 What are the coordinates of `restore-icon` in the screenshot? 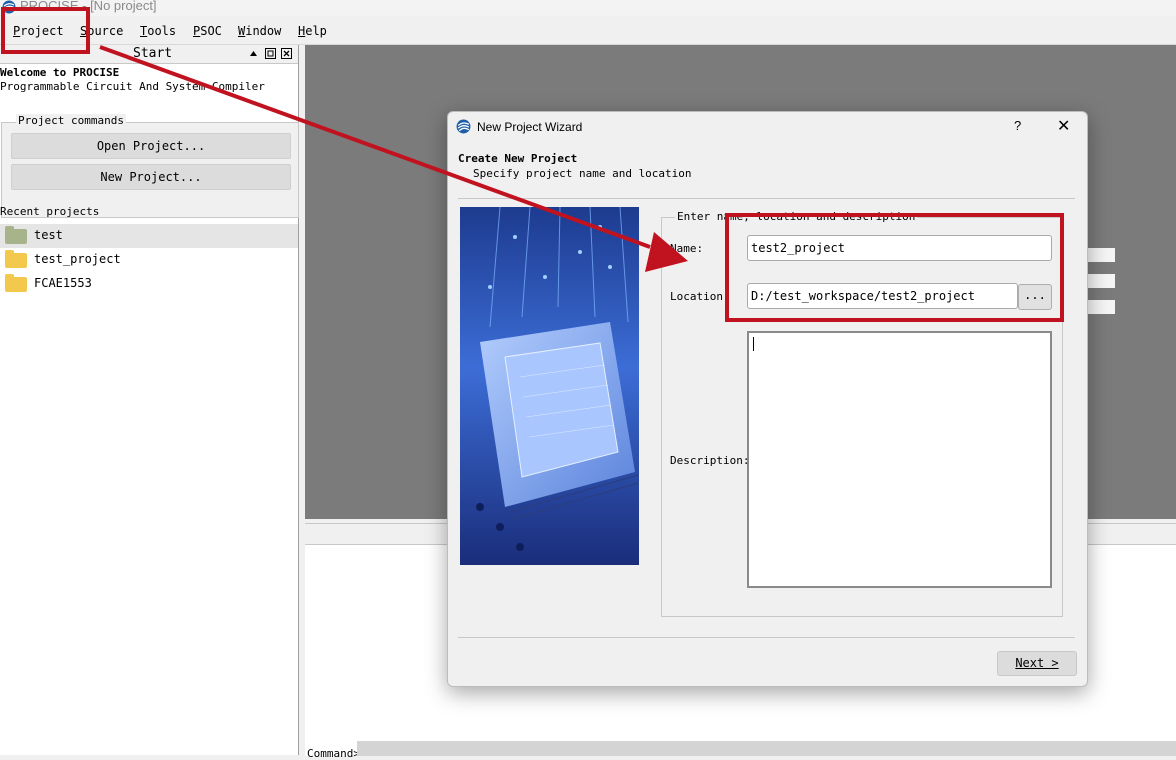 It's located at (270, 53).